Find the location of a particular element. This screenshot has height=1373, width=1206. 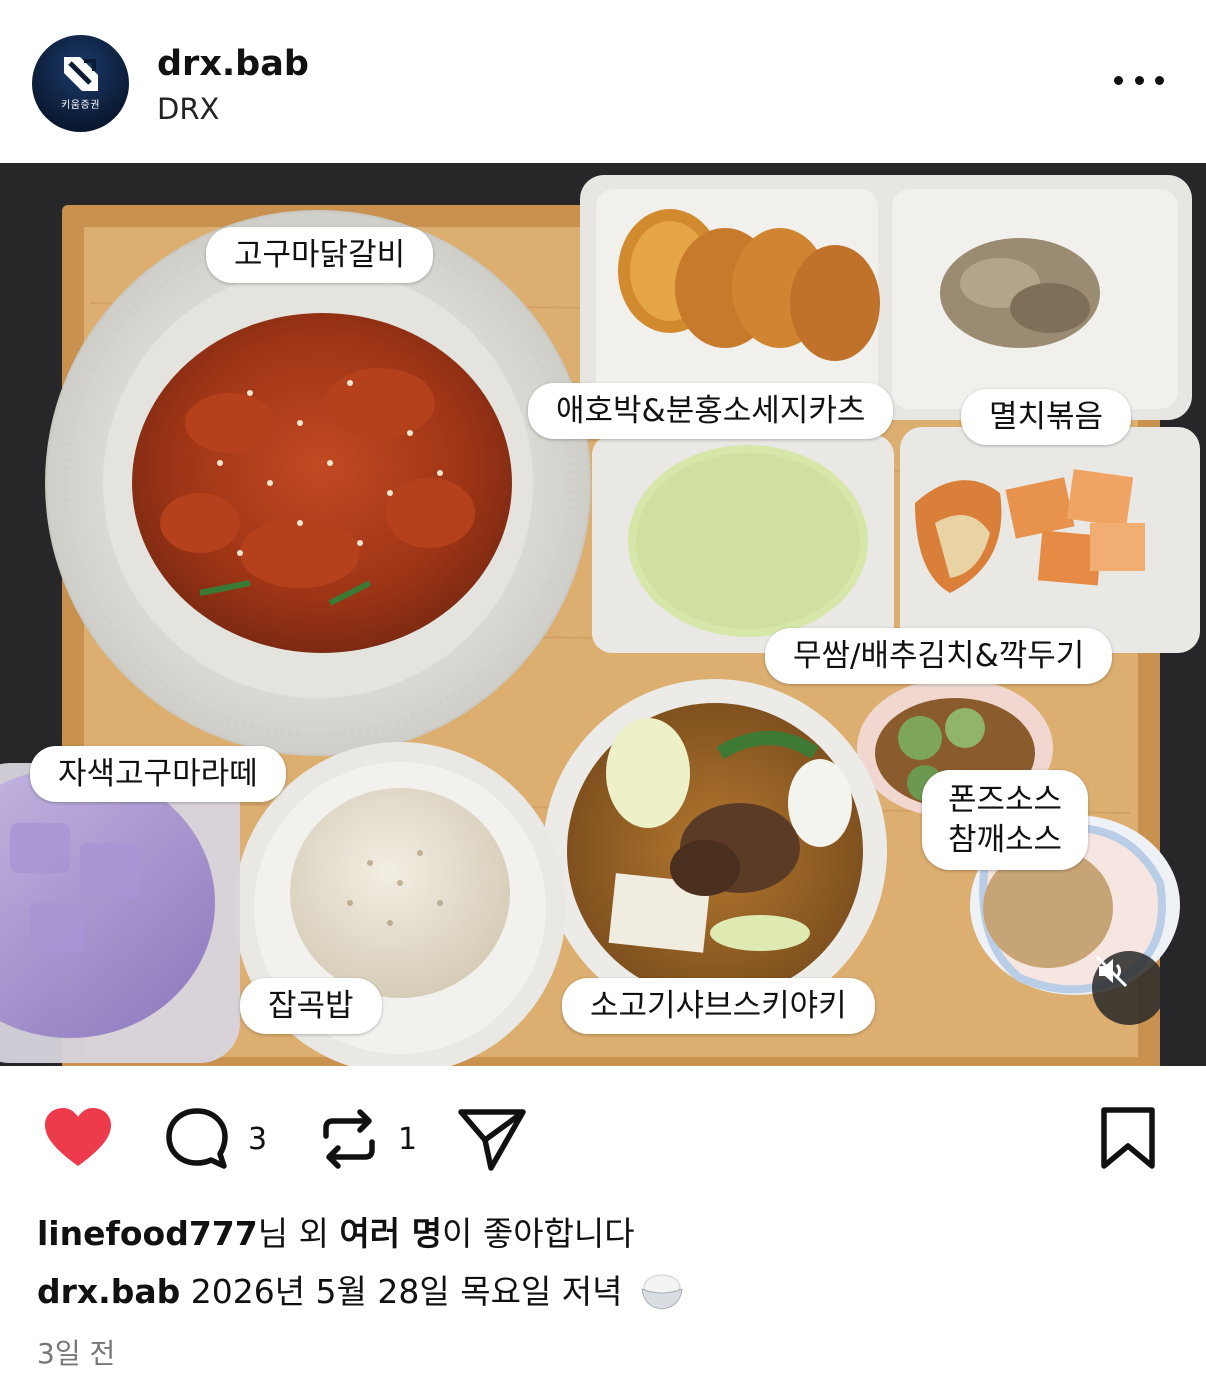

repost-icon is located at coordinates (349, 1139).